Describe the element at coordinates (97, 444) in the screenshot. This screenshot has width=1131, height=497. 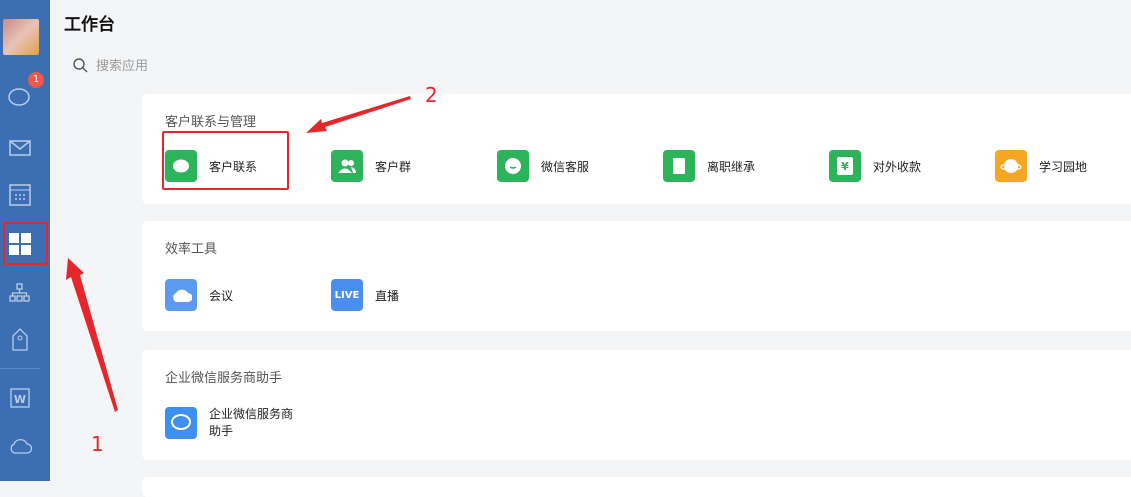
I see `annotation-label-1: 1` at that location.